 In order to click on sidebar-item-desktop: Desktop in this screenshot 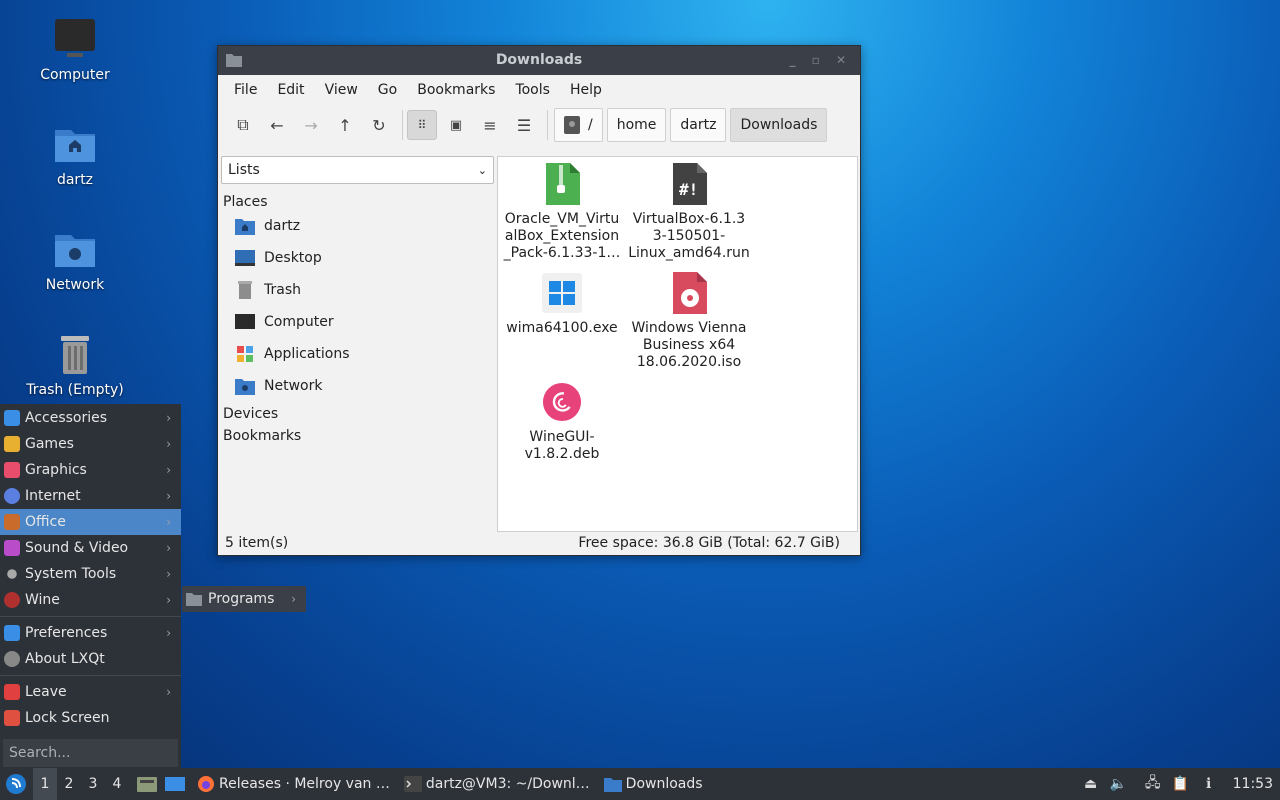, I will do `click(357, 258)`.